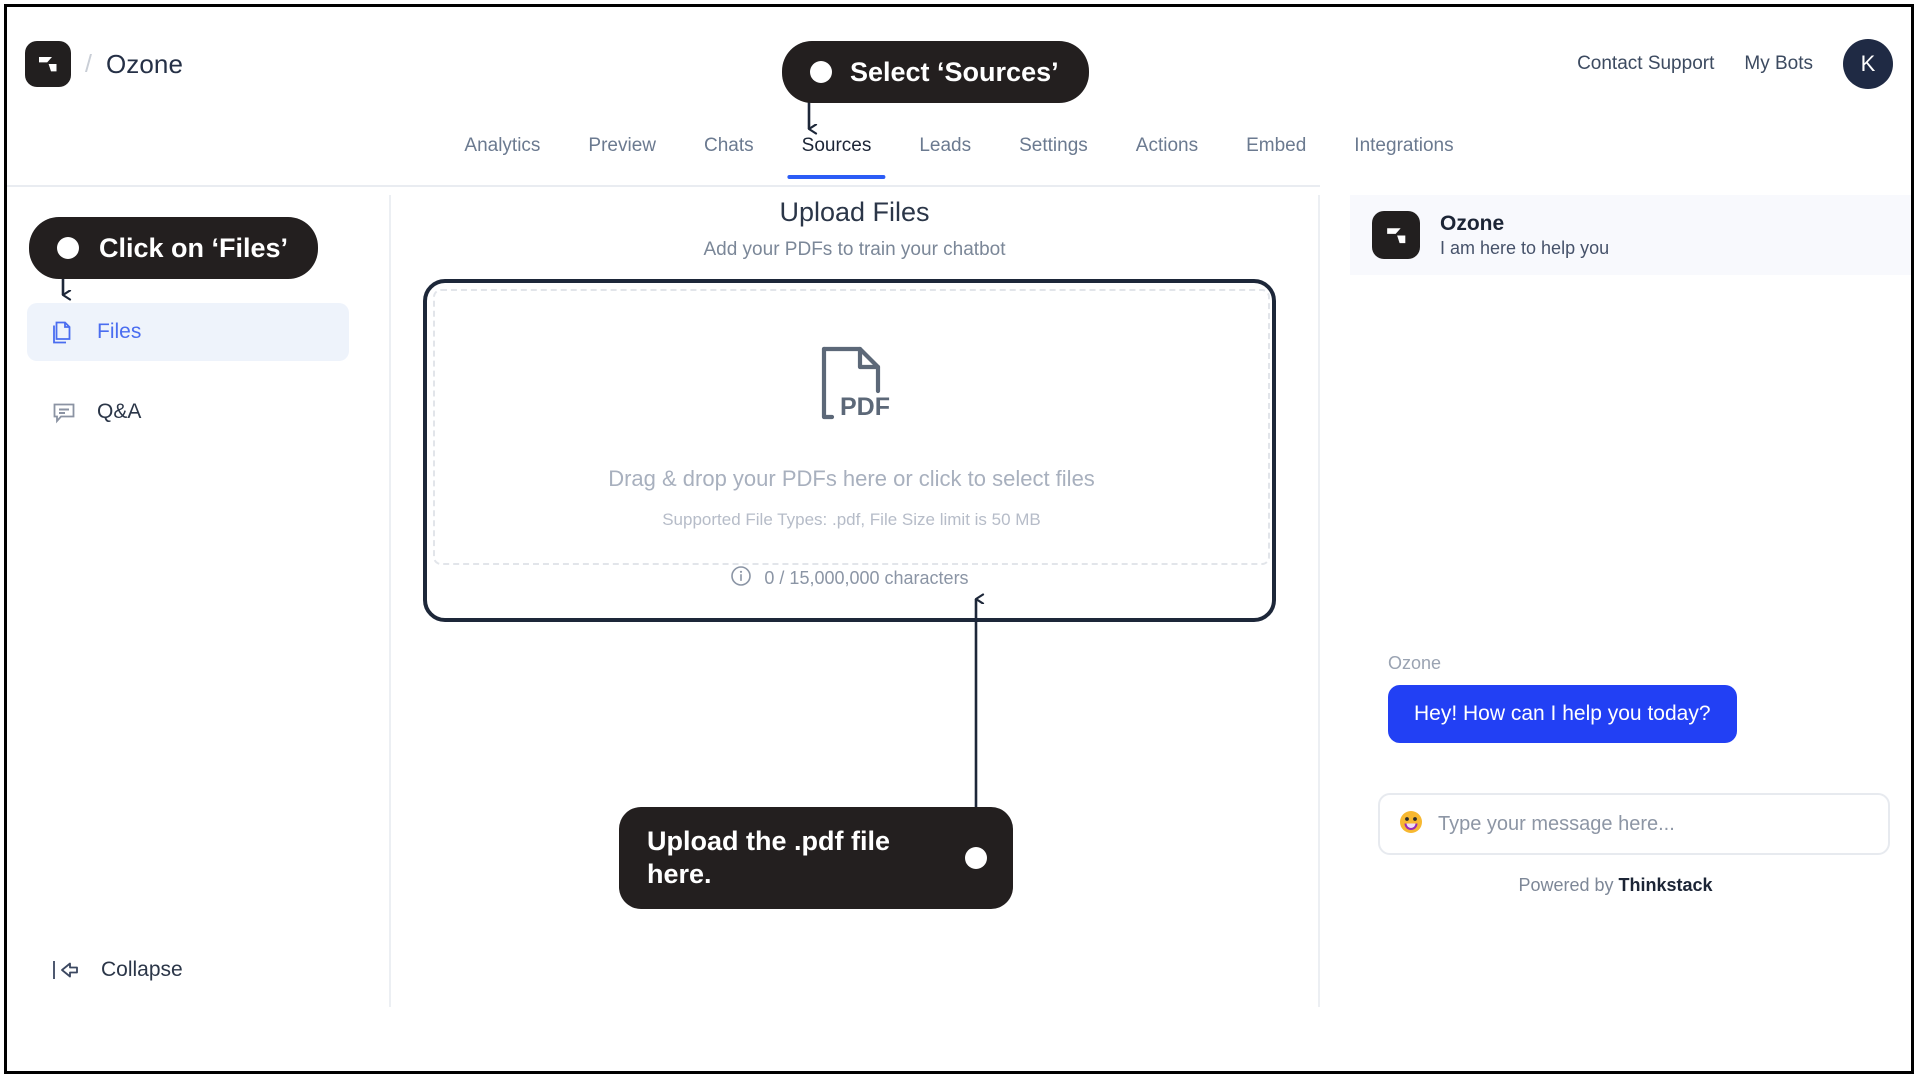 The image size is (1924, 1084). Describe the element at coordinates (1665, 885) in the screenshot. I see `powered-by-brand: Thinkstack` at that location.